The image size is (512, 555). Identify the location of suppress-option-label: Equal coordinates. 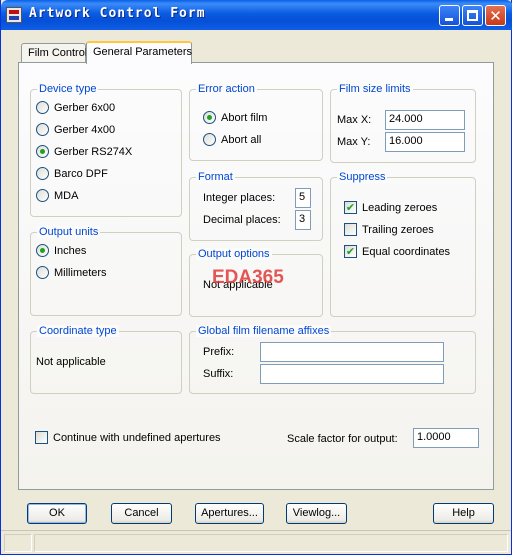
(406, 251).